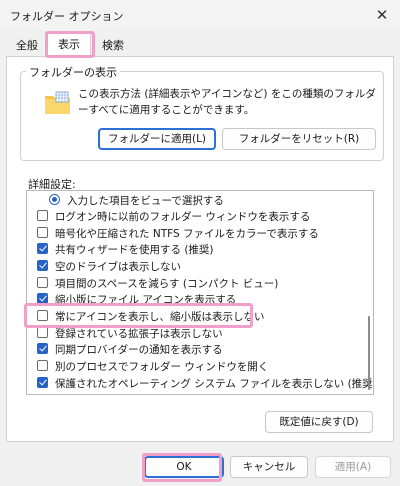 This screenshot has width=400, height=486. Describe the element at coordinates (167, 284) in the screenshot. I see `list-item-label: 項目間のスペースを減らす (コンパクト ビュー)` at that location.